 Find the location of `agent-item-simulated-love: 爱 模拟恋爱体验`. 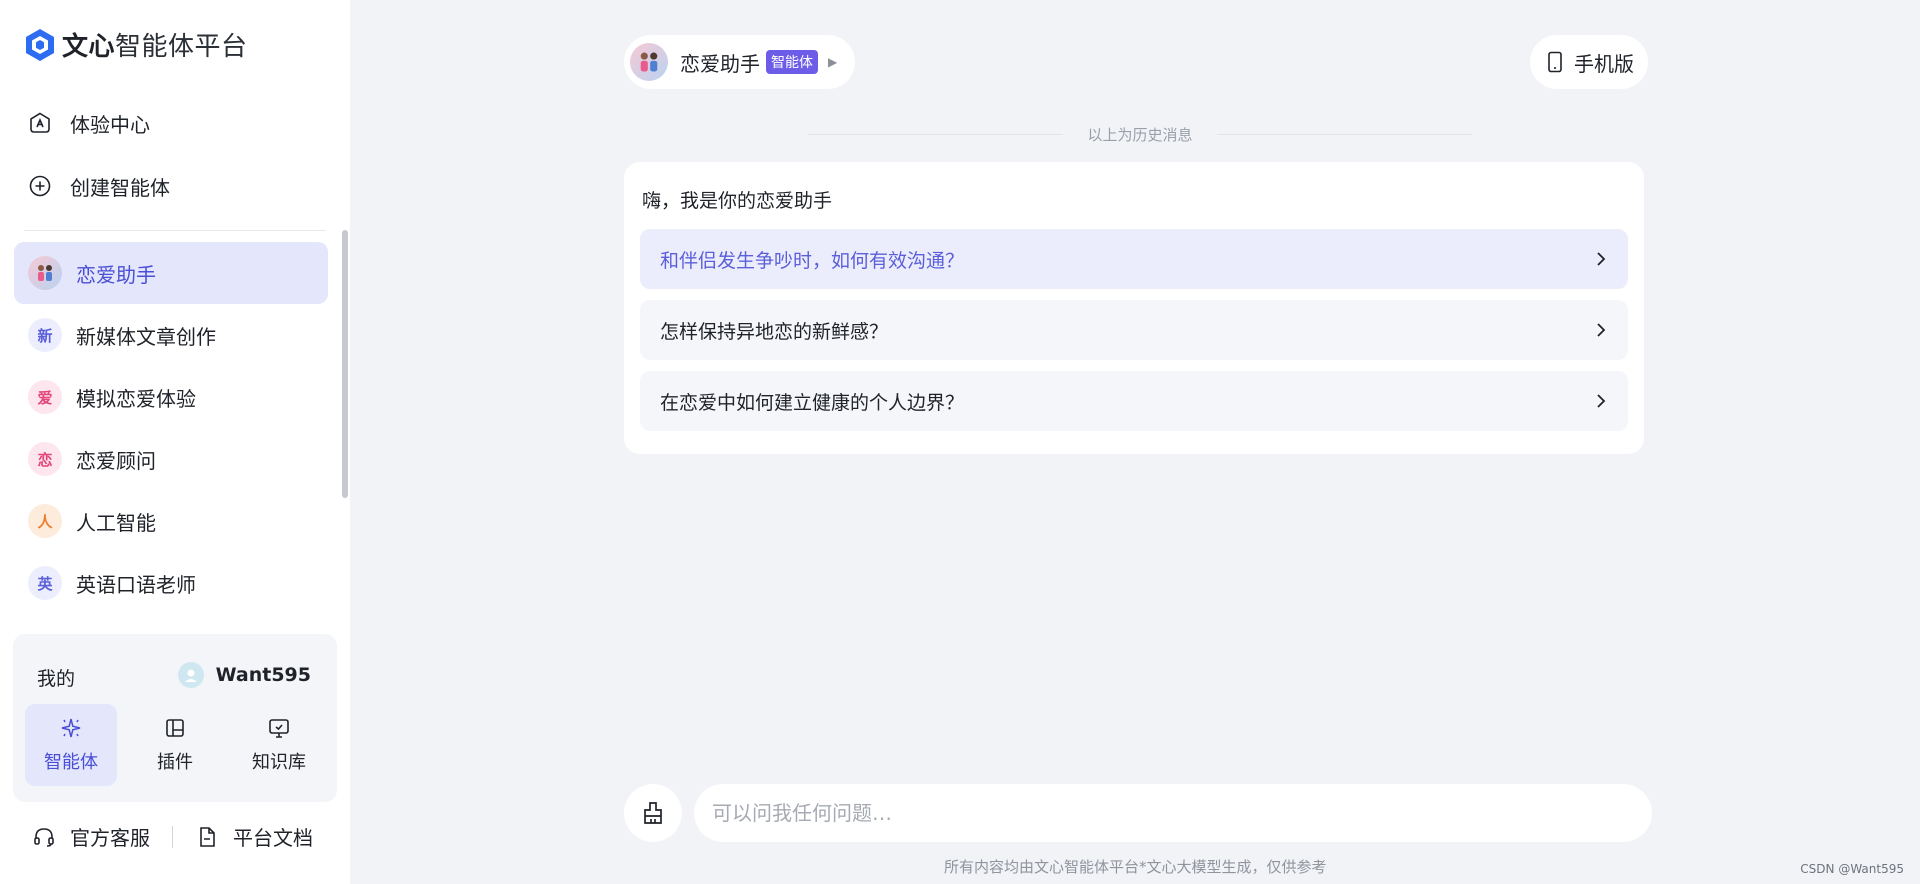

agent-item-simulated-love: 爱 模拟恋爱体验 is located at coordinates (171, 397).